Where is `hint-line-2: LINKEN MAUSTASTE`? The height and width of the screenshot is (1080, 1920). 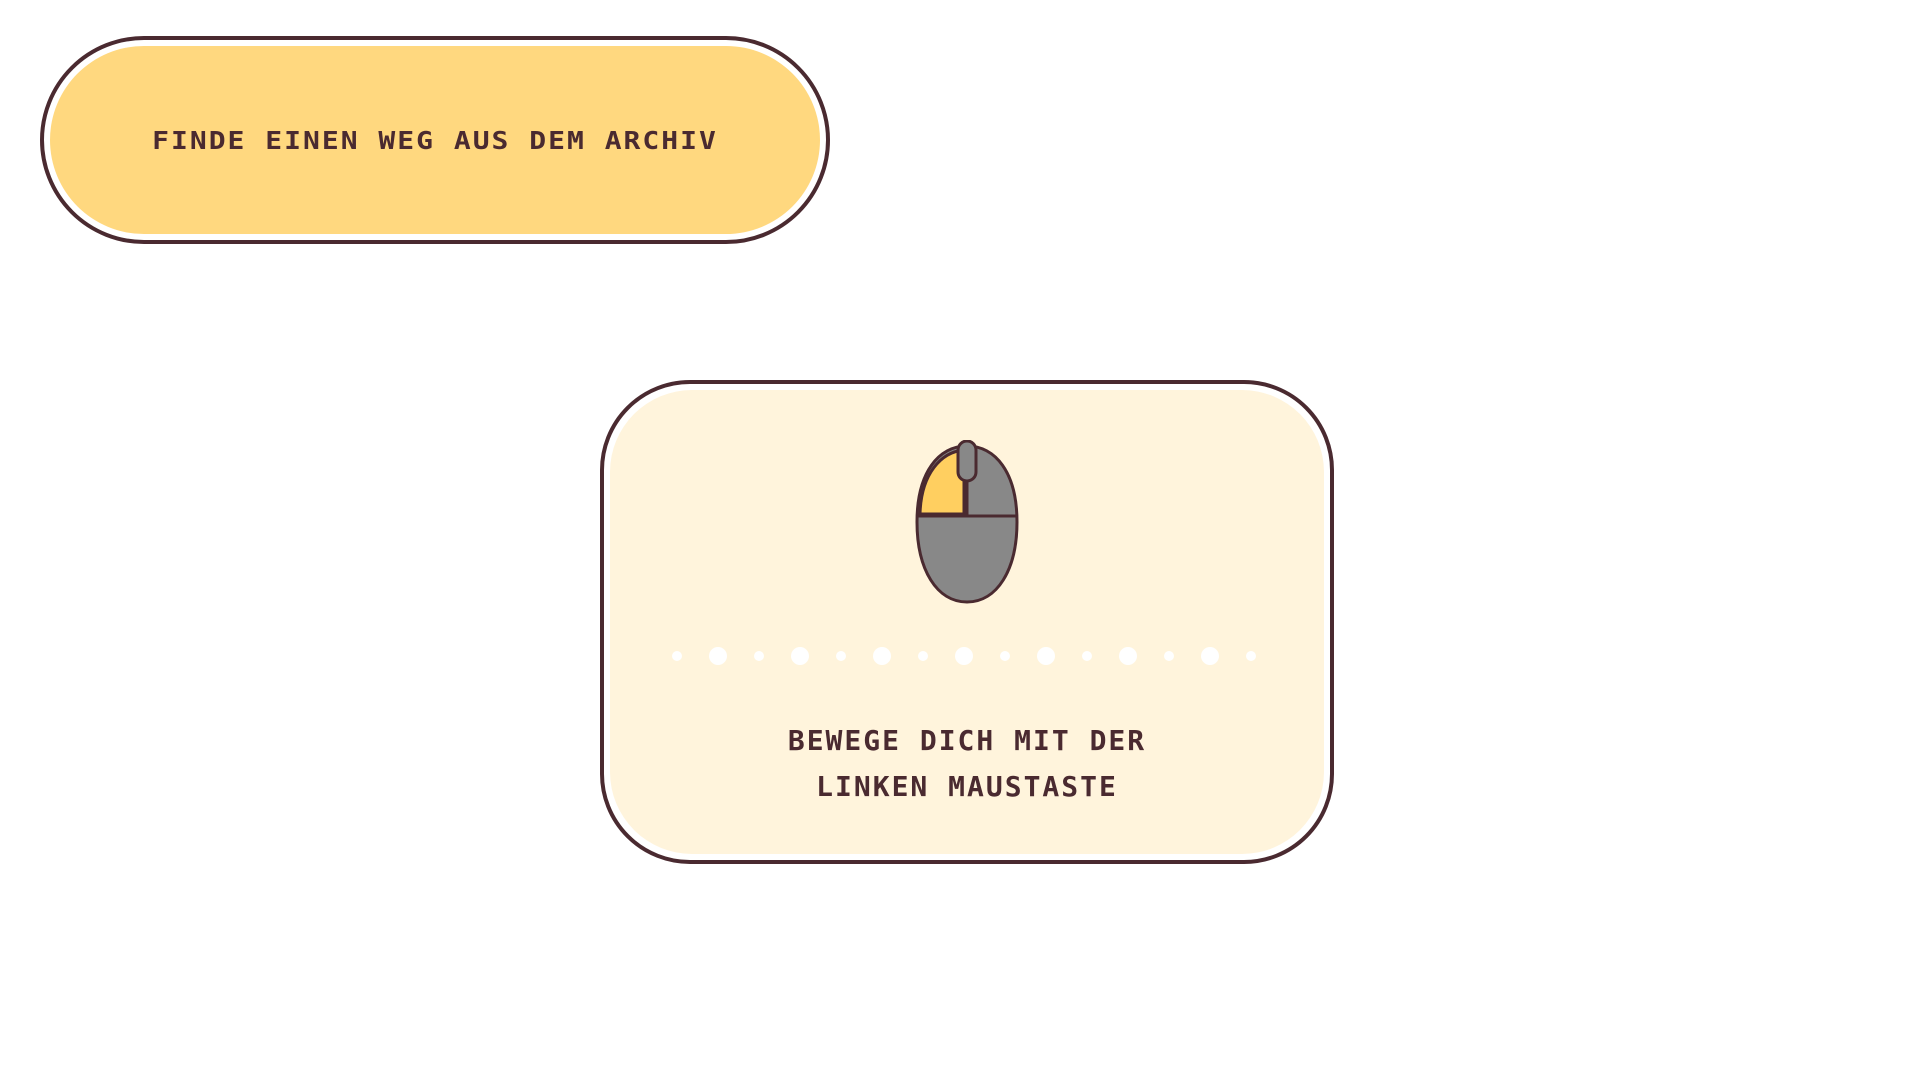
hint-line-2: LINKEN MAUSTASTE is located at coordinates (967, 786).